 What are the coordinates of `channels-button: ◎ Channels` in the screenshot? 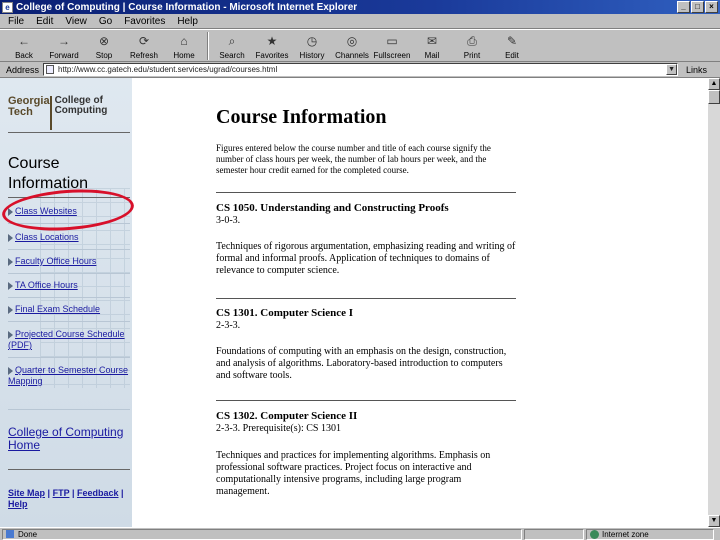 It's located at (352, 45).